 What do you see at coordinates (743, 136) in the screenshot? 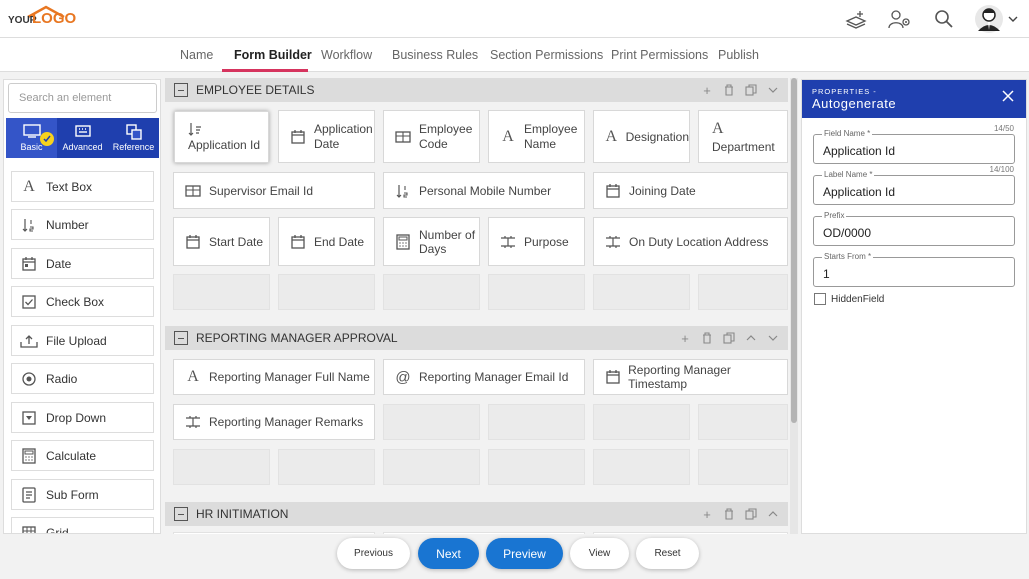
I see `field-card-department: A Department` at bounding box center [743, 136].